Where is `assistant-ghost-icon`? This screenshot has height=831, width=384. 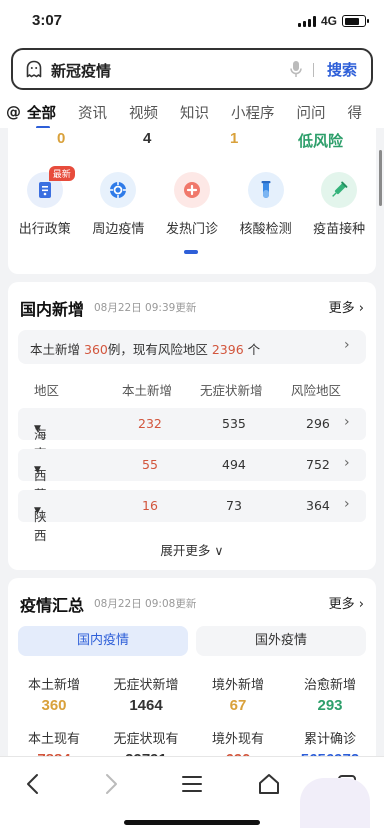
assistant-ghost-icon is located at coordinates (335, 803).